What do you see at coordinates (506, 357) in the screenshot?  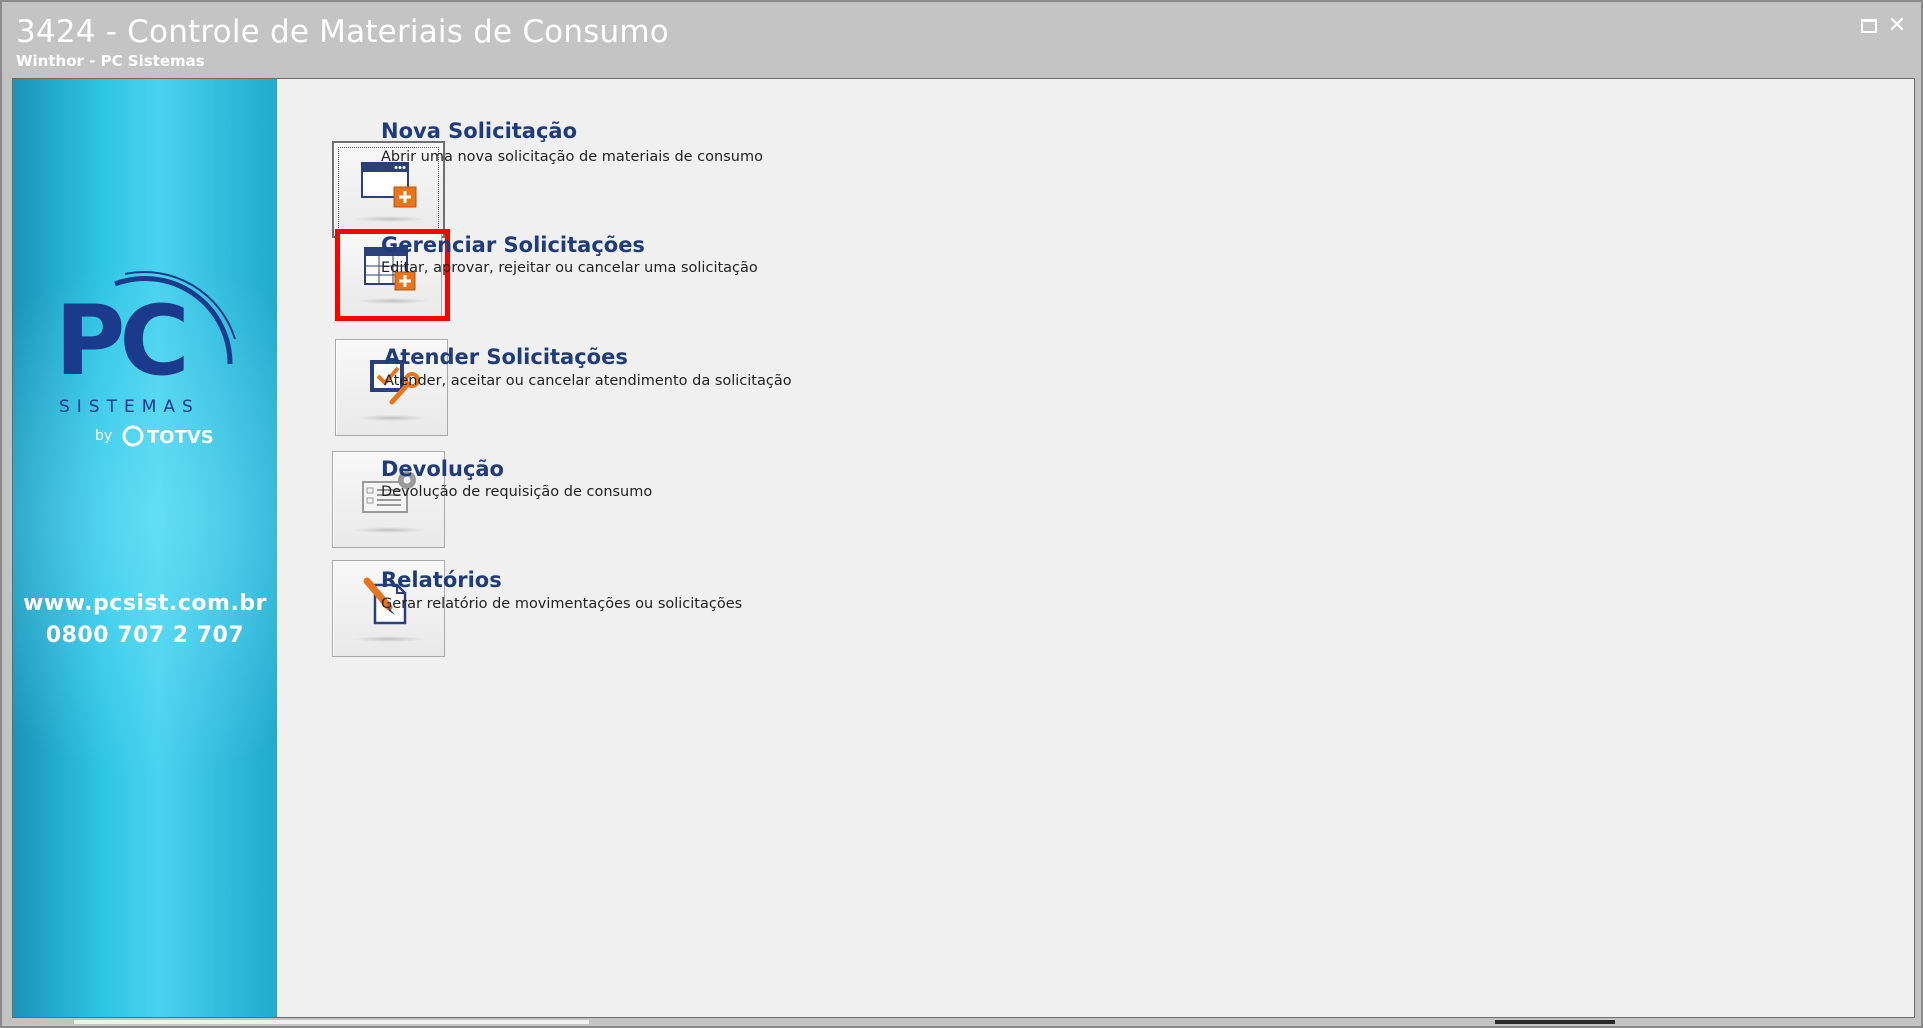 I see `atender-solicitacoes-title: Atender Solicitações` at bounding box center [506, 357].